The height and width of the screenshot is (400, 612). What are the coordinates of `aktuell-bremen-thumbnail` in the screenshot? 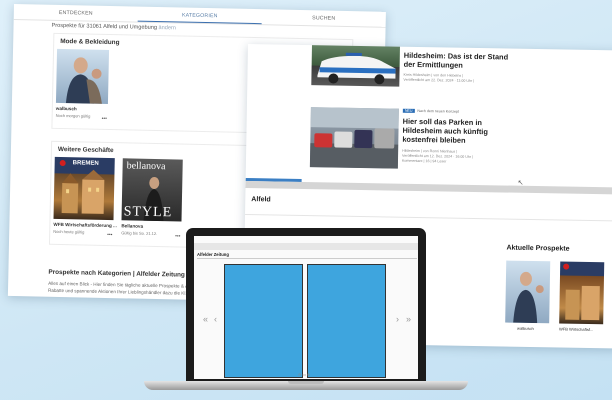 It's located at (582, 293).